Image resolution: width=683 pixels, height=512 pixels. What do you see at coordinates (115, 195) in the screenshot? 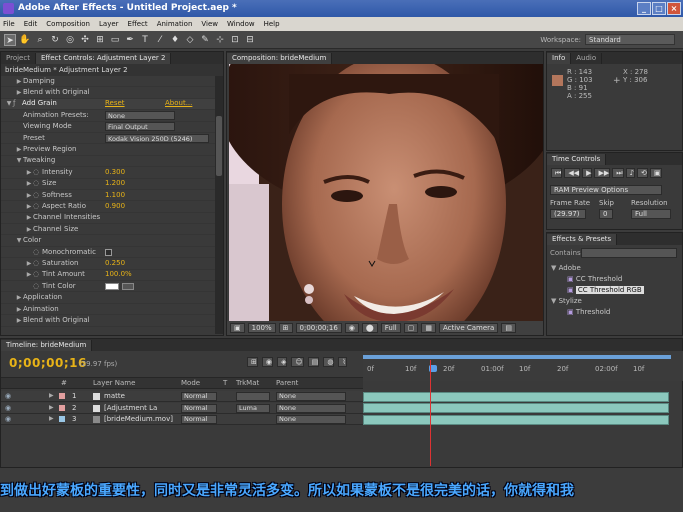
I see `property-value: 1.100` at bounding box center [115, 195].